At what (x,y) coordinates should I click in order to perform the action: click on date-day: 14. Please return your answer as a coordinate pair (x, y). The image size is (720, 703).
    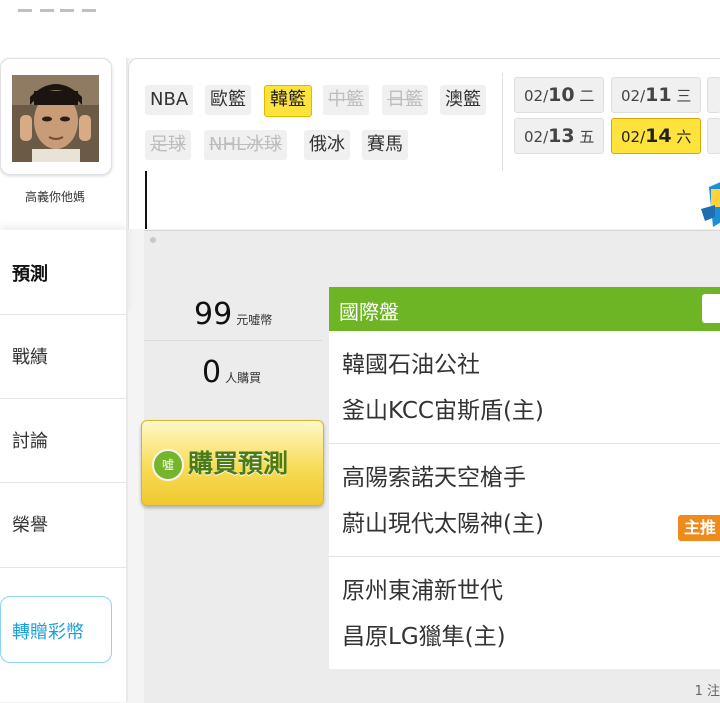
    Looking at the image, I should click on (658, 136).